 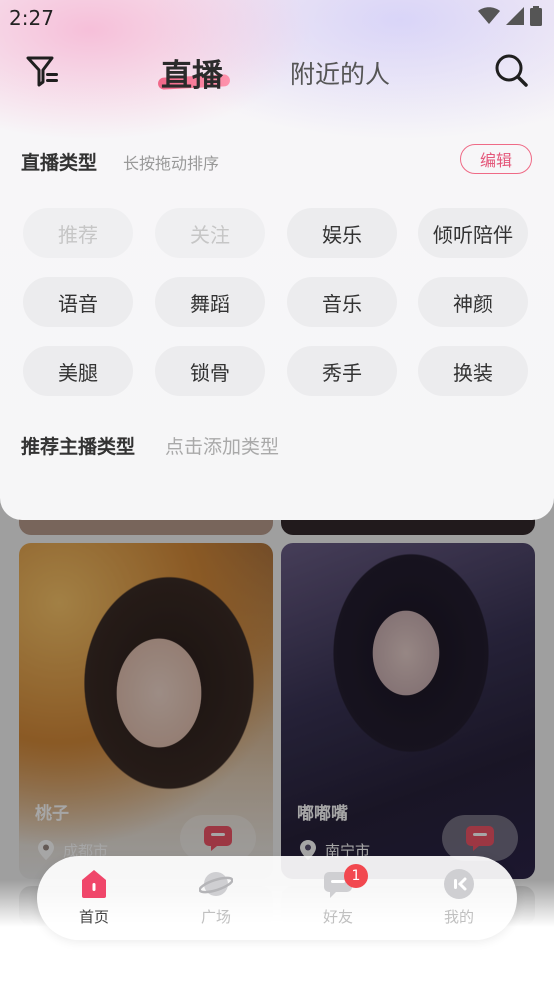 What do you see at coordinates (93, 917) in the screenshot?
I see `nav-label: 首页` at bounding box center [93, 917].